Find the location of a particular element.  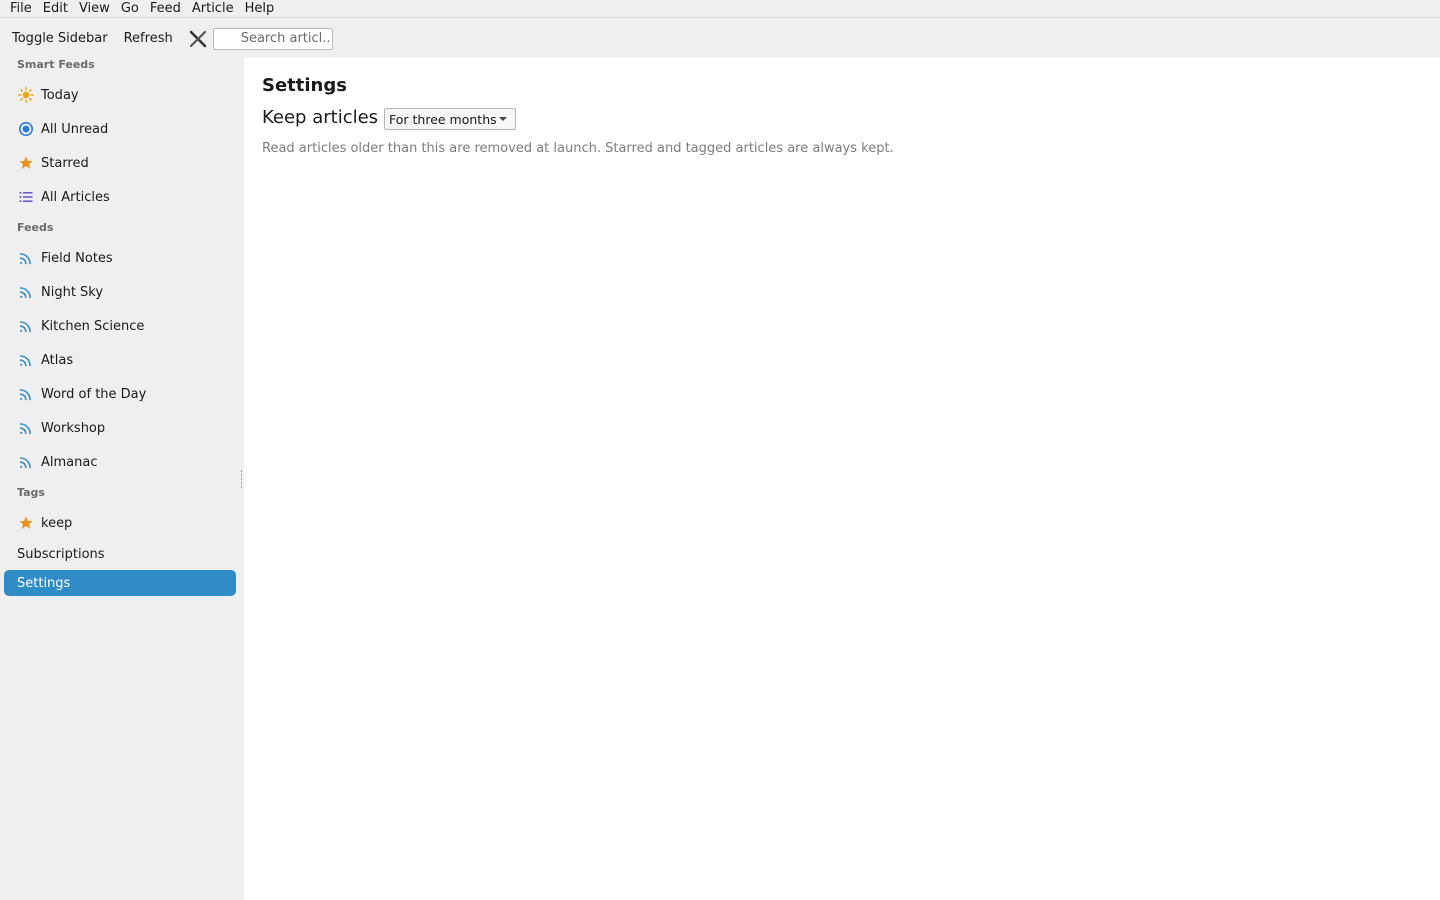

sidebar-item-subscriptions: Subscriptions is located at coordinates (120, 554).